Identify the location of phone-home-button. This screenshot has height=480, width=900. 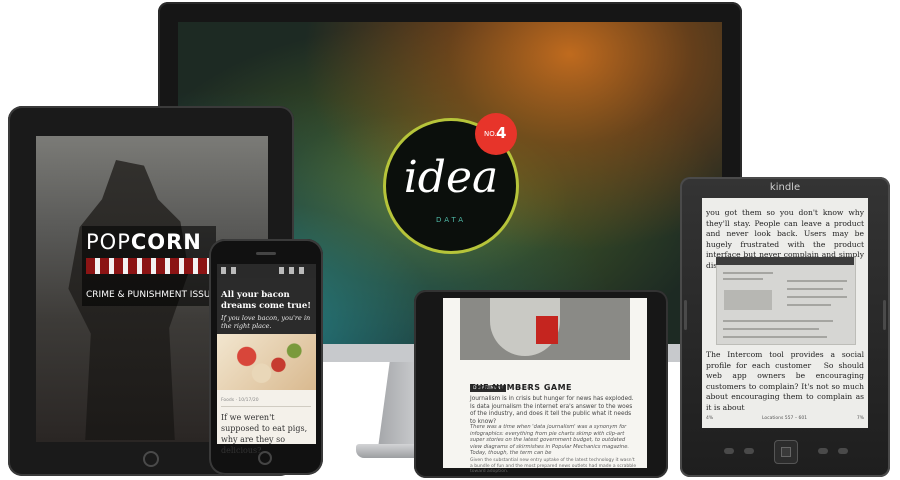
(265, 458).